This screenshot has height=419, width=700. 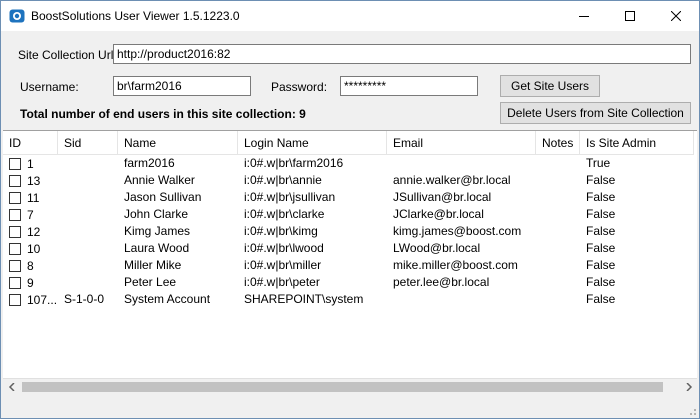 What do you see at coordinates (637, 143) in the screenshot?
I see `column-header-is-site-admin: Is Site Admin` at bounding box center [637, 143].